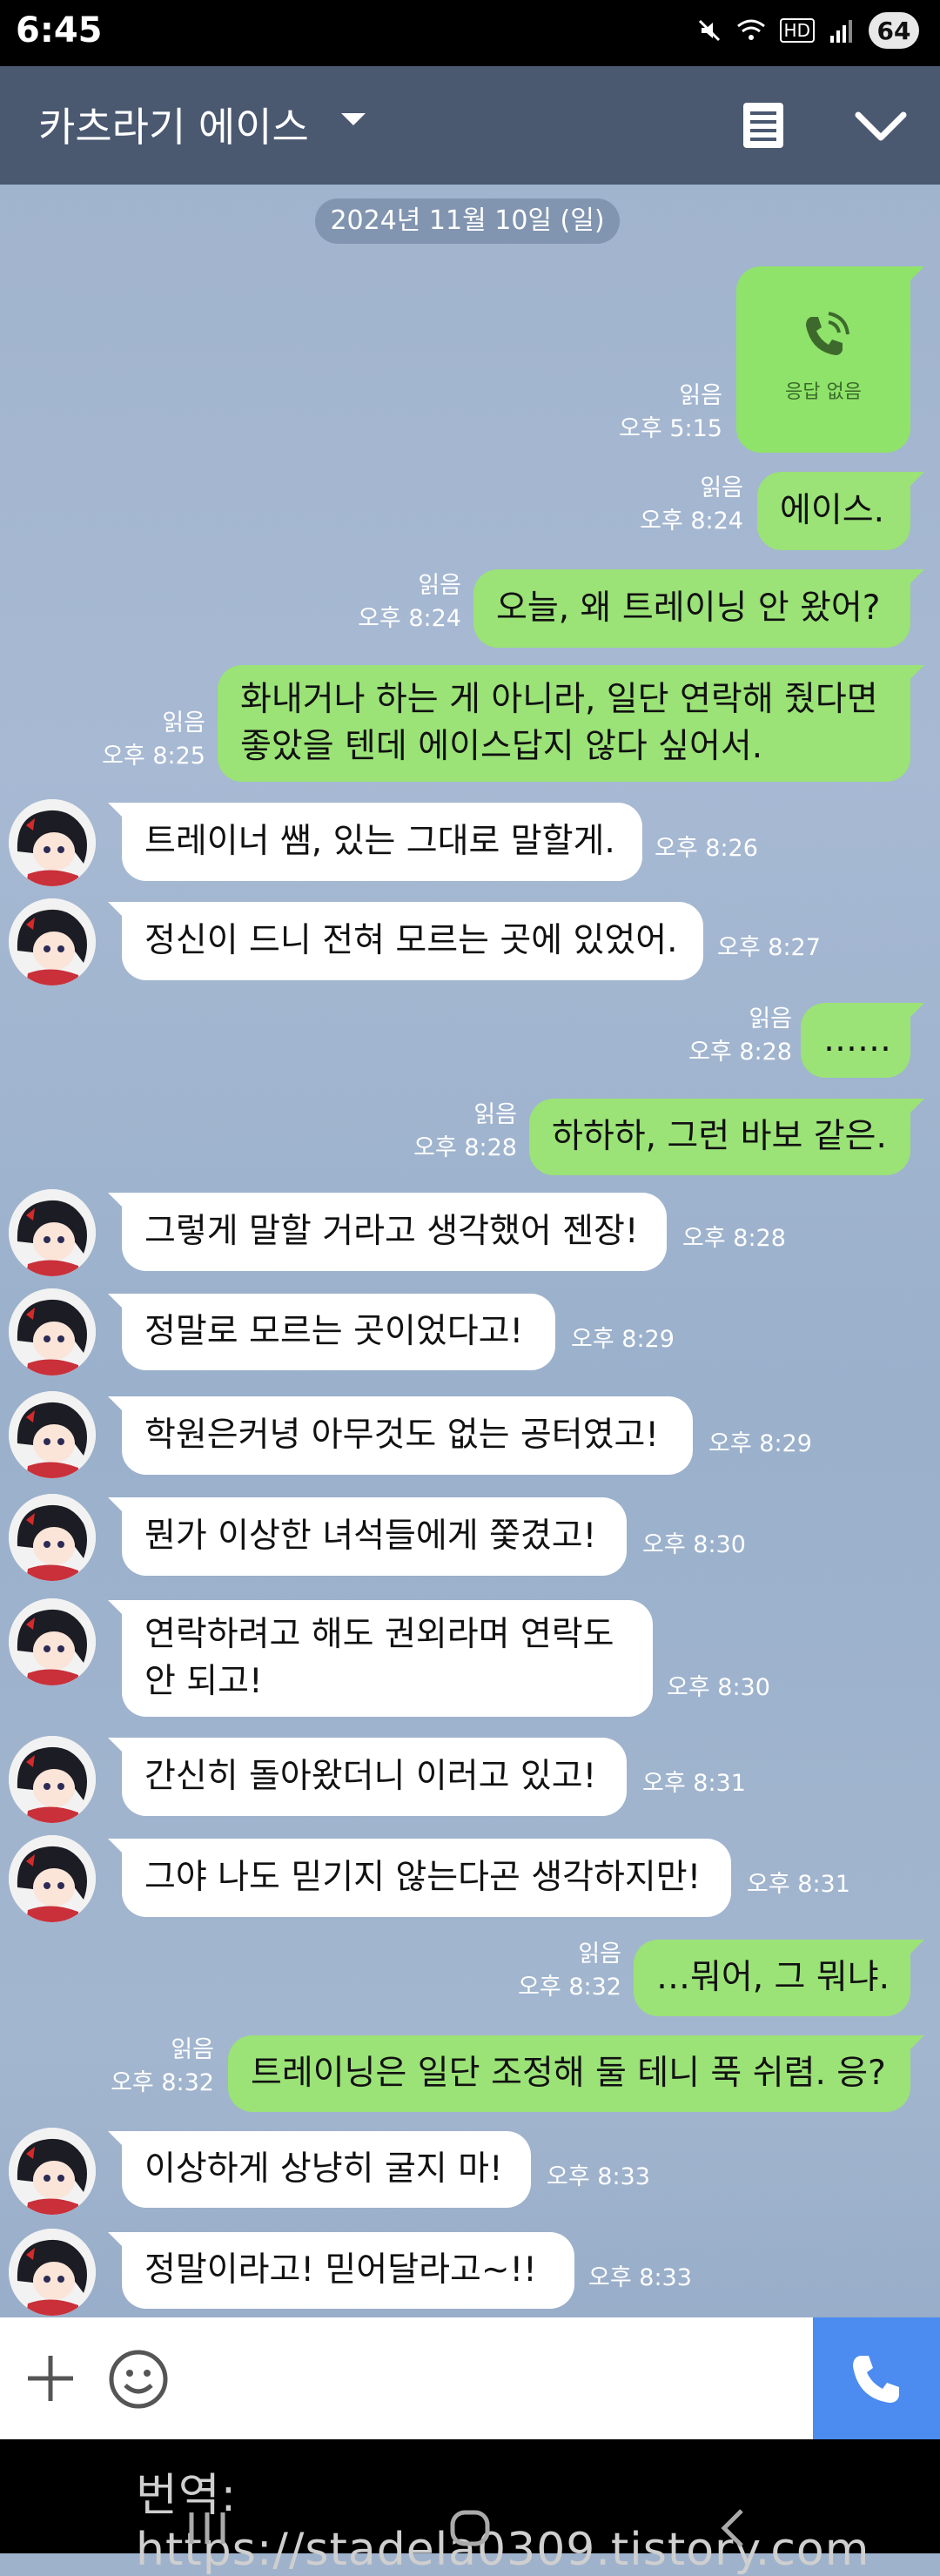  I want to click on collapse-chevron-icon, so click(881, 126).